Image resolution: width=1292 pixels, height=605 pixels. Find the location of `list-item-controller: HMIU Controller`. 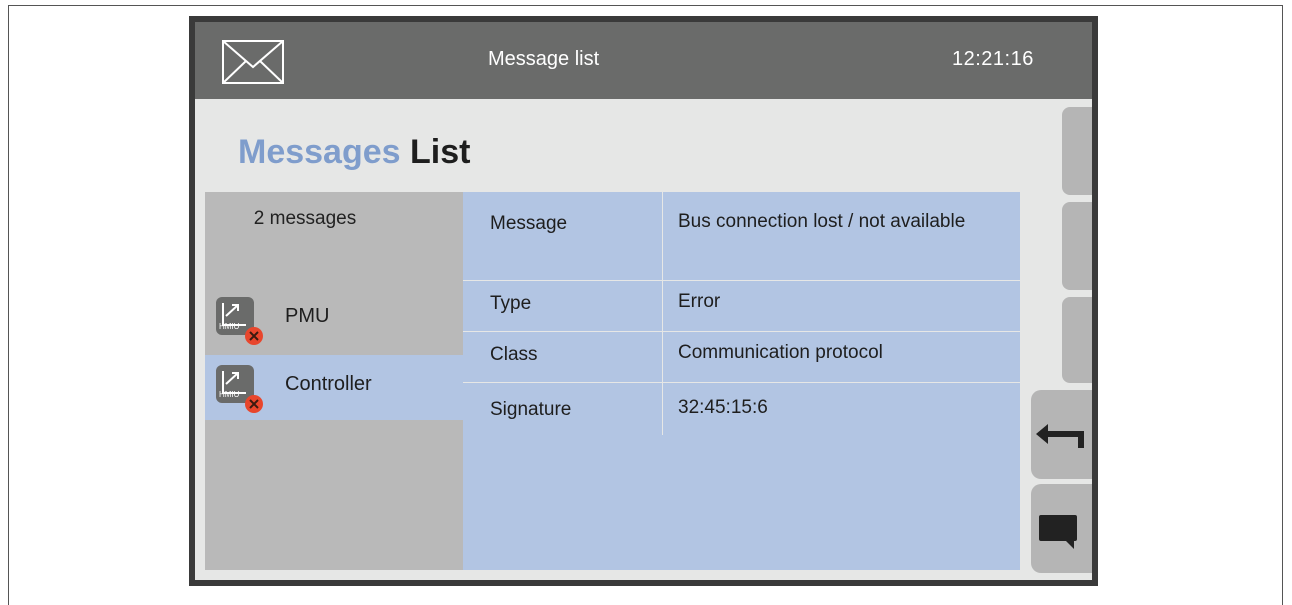

list-item-controller: HMIU Controller is located at coordinates (334, 387).